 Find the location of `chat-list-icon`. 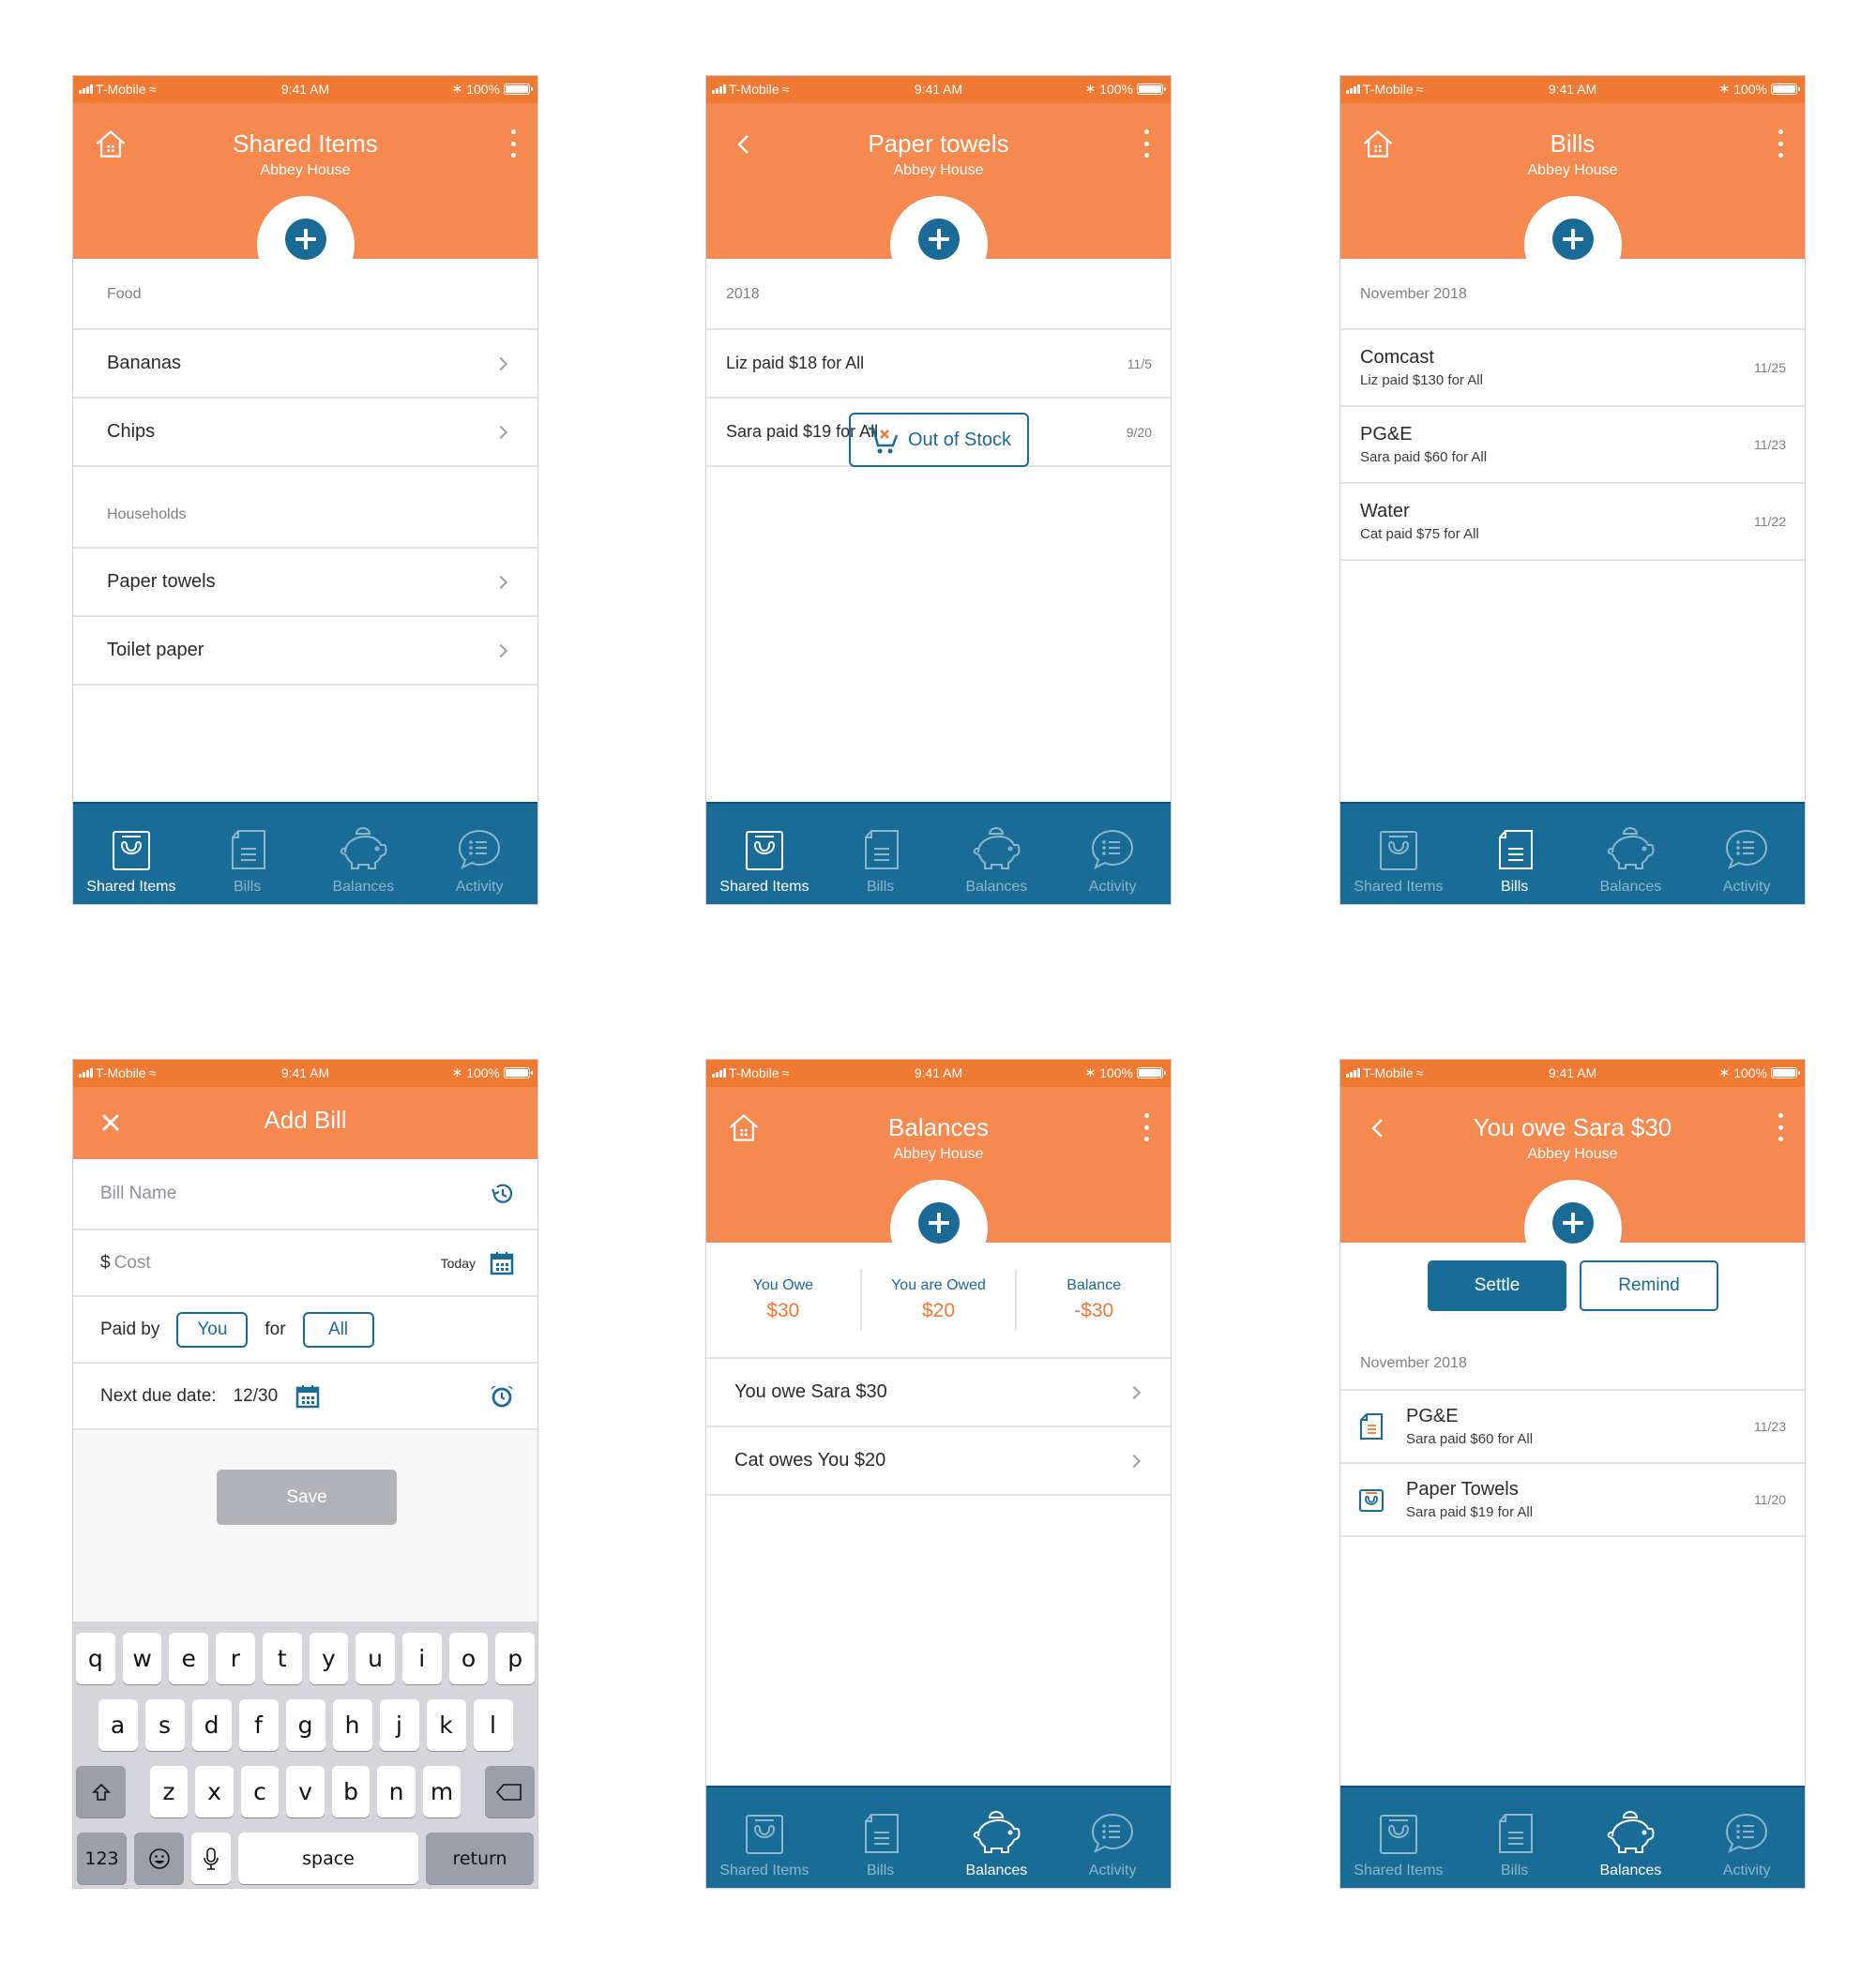

chat-list-icon is located at coordinates (1746, 1834).